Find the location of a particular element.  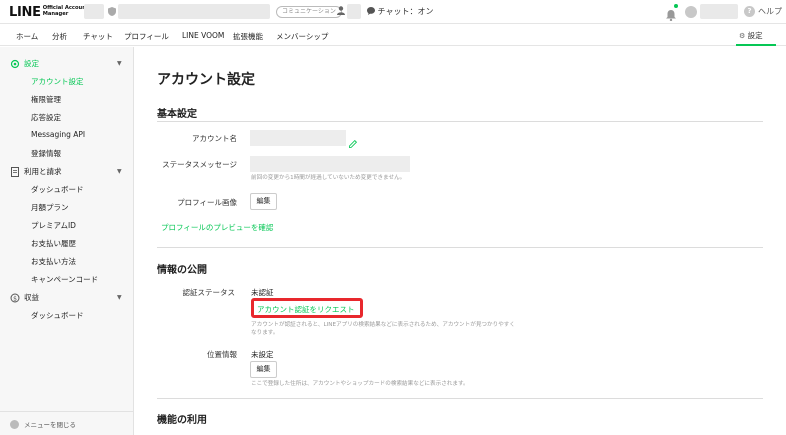

gear-icon is located at coordinates (15, 64).